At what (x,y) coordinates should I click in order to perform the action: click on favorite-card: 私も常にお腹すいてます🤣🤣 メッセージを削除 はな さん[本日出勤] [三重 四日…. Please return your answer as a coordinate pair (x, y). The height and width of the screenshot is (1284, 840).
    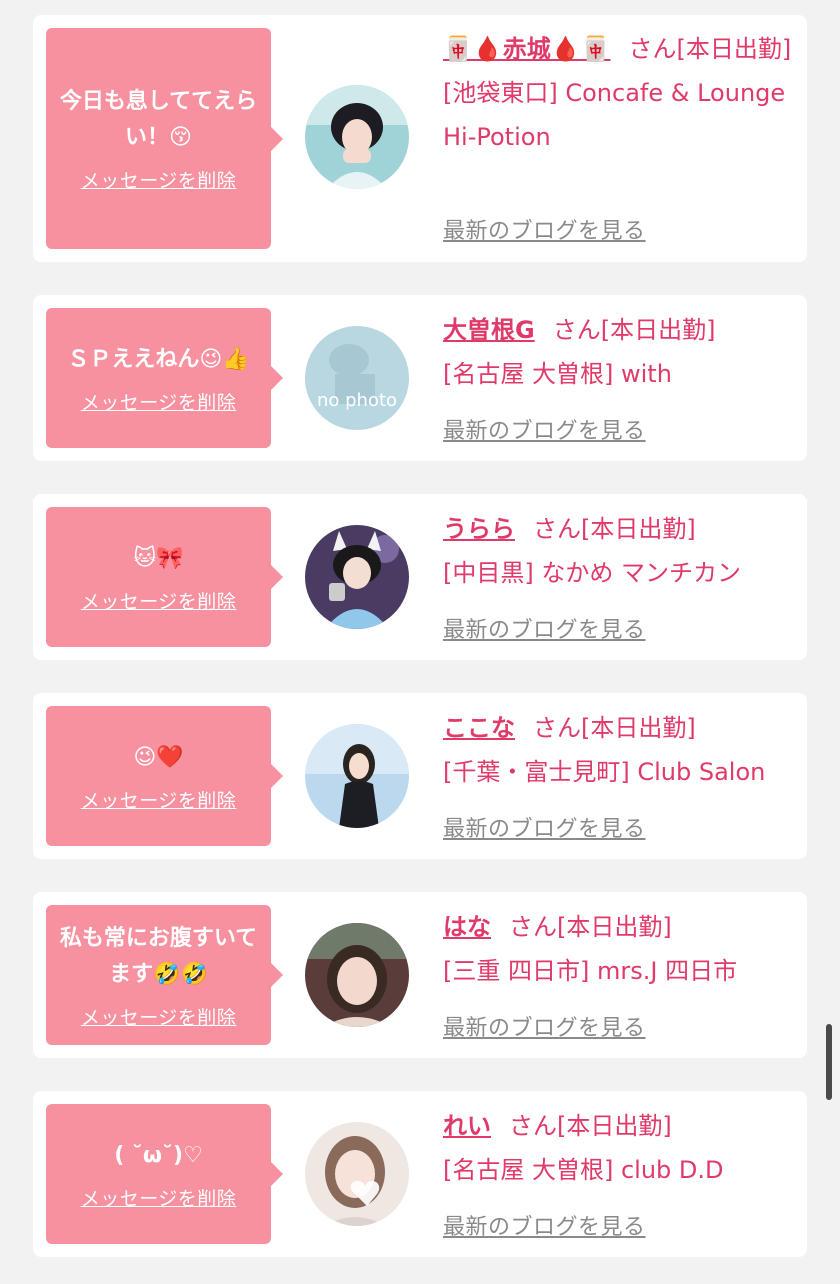
    Looking at the image, I should click on (420, 975).